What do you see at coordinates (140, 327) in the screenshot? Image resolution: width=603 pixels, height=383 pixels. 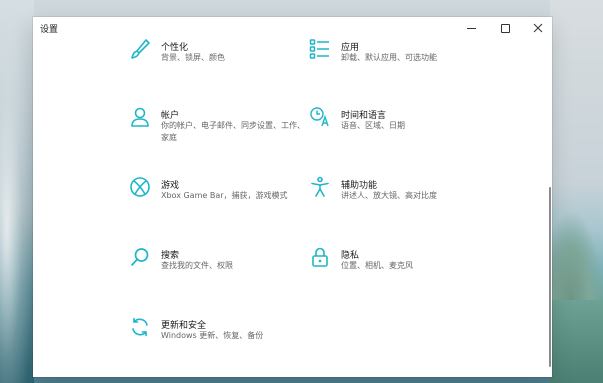 I see `sync-icon` at bounding box center [140, 327].